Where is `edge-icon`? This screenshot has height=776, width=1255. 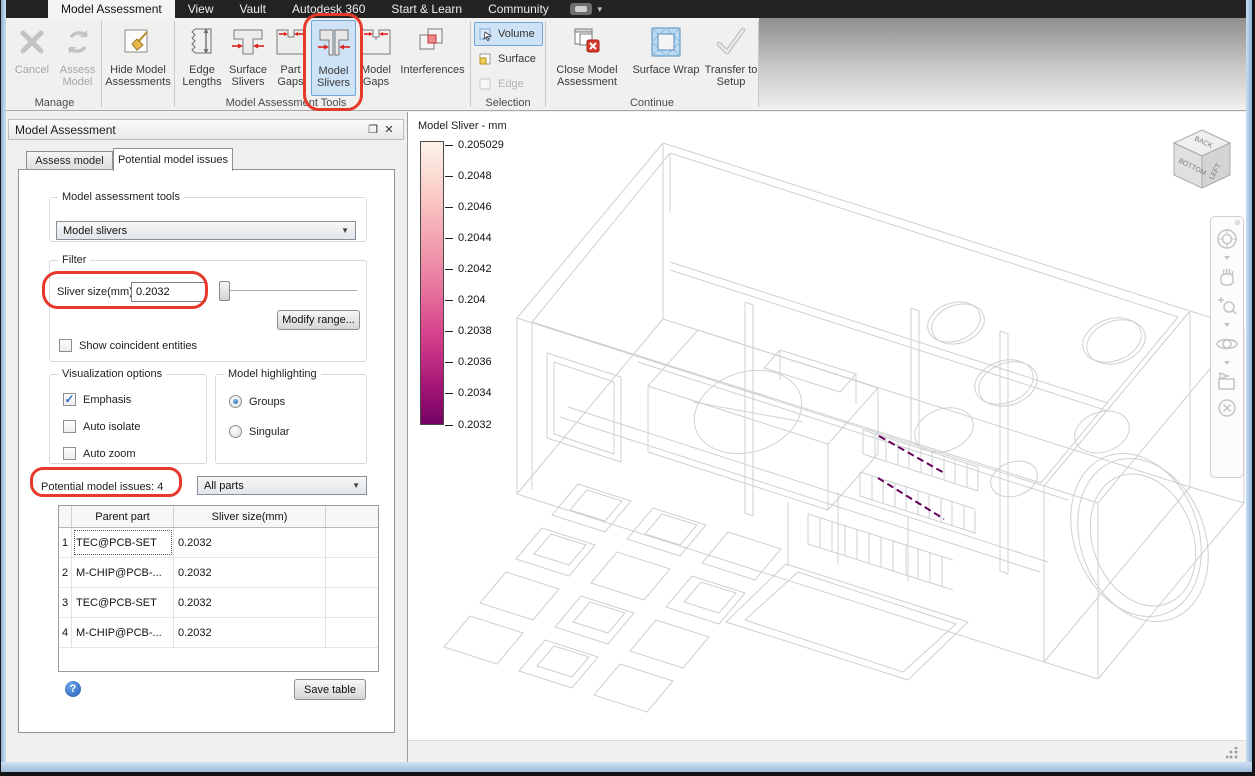
edge-icon is located at coordinates (486, 84).